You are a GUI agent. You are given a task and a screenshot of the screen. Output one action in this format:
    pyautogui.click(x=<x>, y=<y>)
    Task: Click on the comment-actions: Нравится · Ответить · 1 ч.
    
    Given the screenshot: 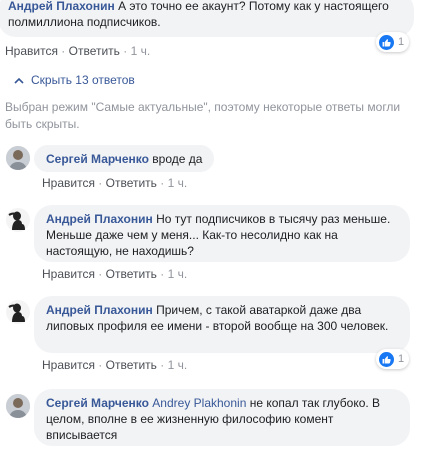 What is the action you would take?
    pyautogui.click(x=78, y=51)
    